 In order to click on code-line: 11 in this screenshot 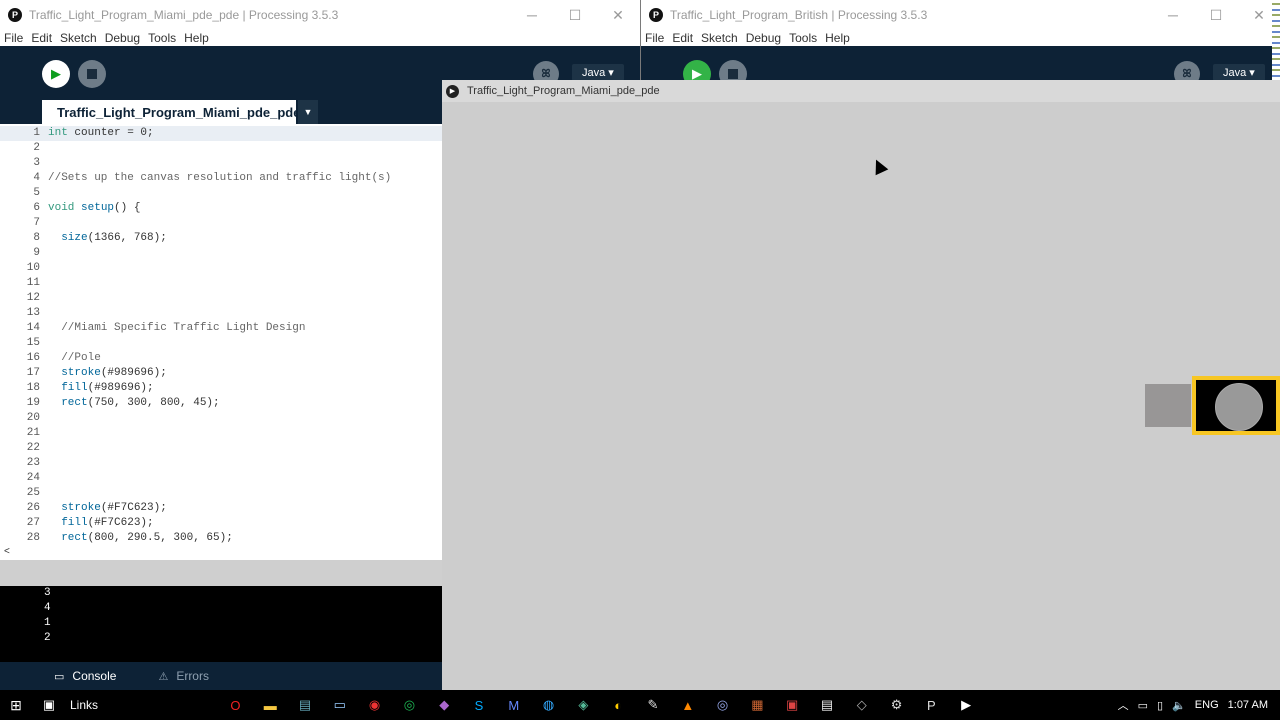, I will do `click(221, 283)`.